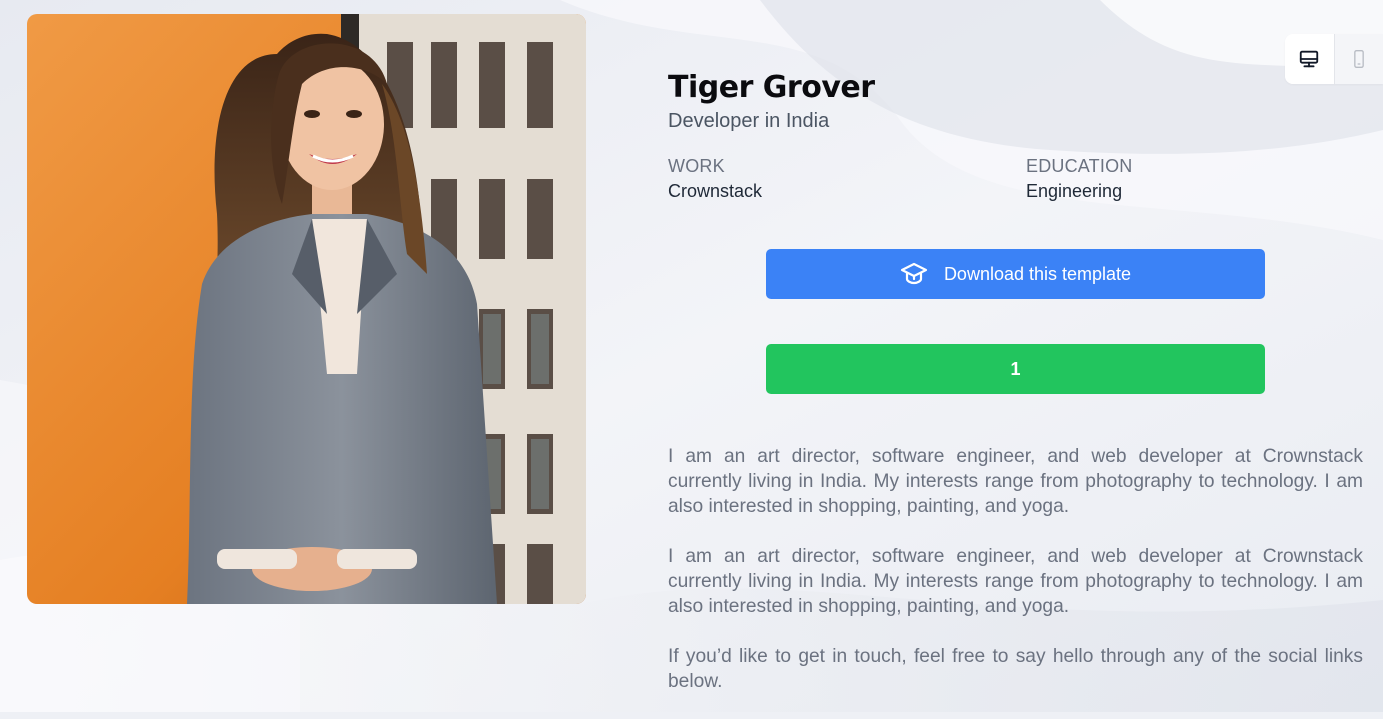 Image resolution: width=1383 pixels, height=719 pixels. What do you see at coordinates (696, 166) in the screenshot?
I see `work-label: WORK` at bounding box center [696, 166].